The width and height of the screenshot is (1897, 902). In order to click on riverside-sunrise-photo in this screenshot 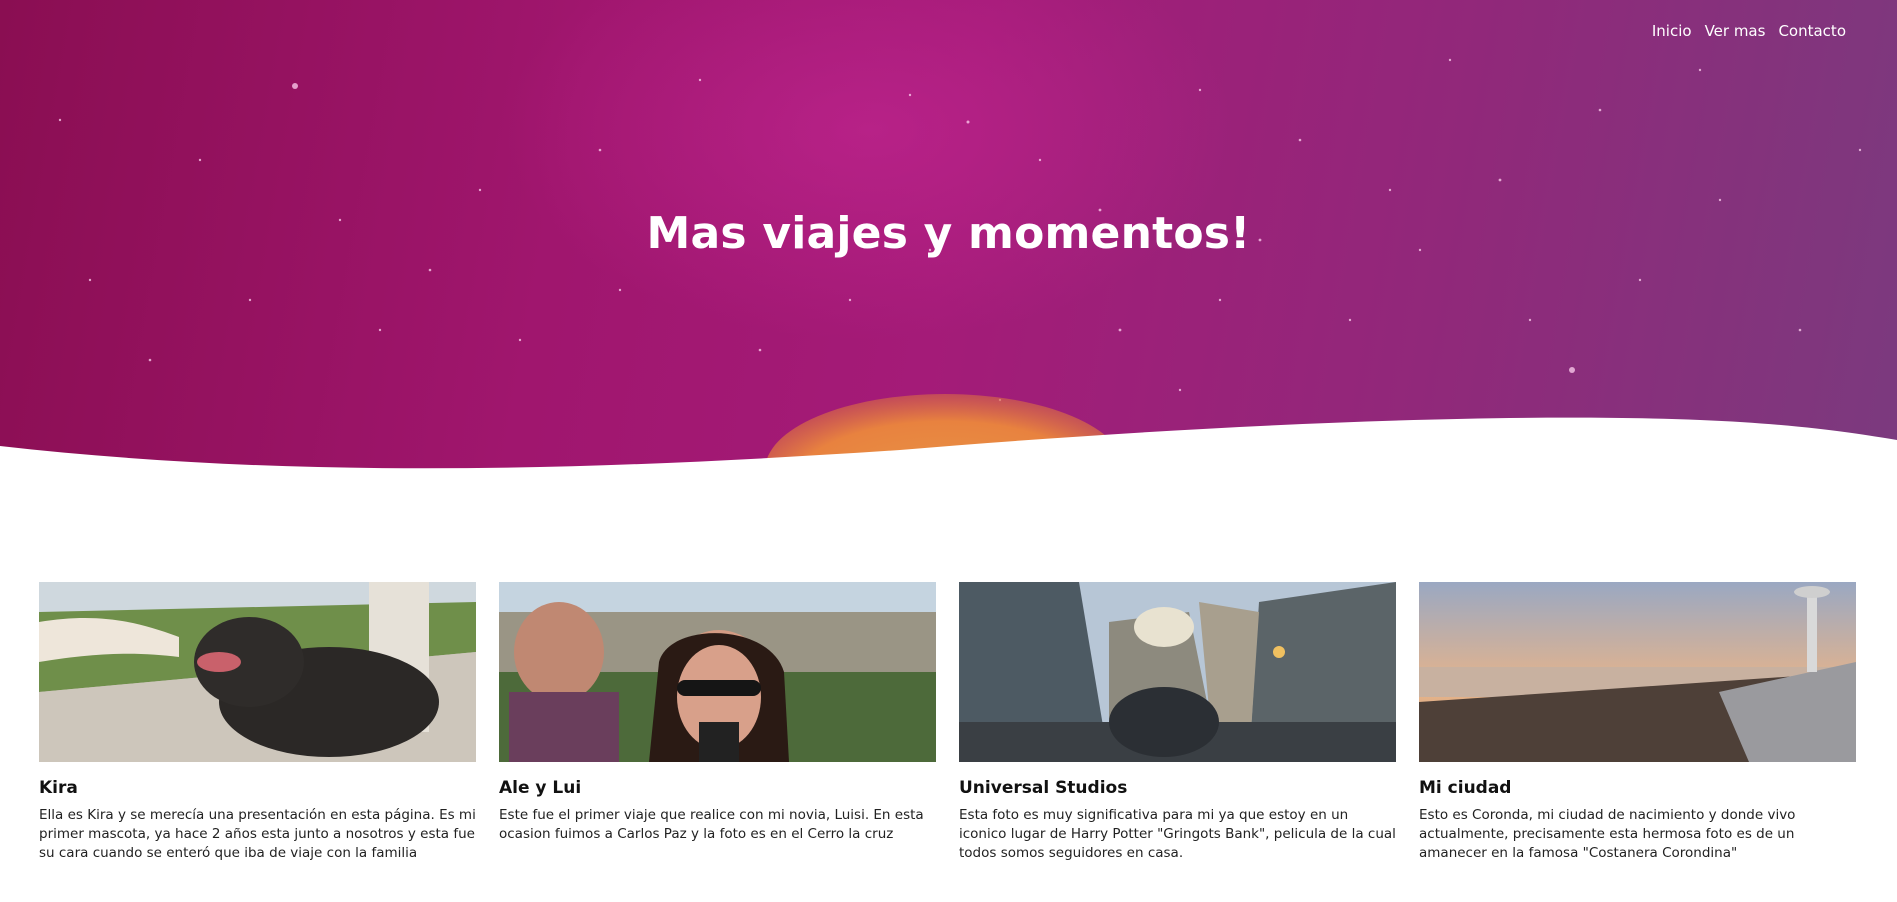, I will do `click(1637, 672)`.